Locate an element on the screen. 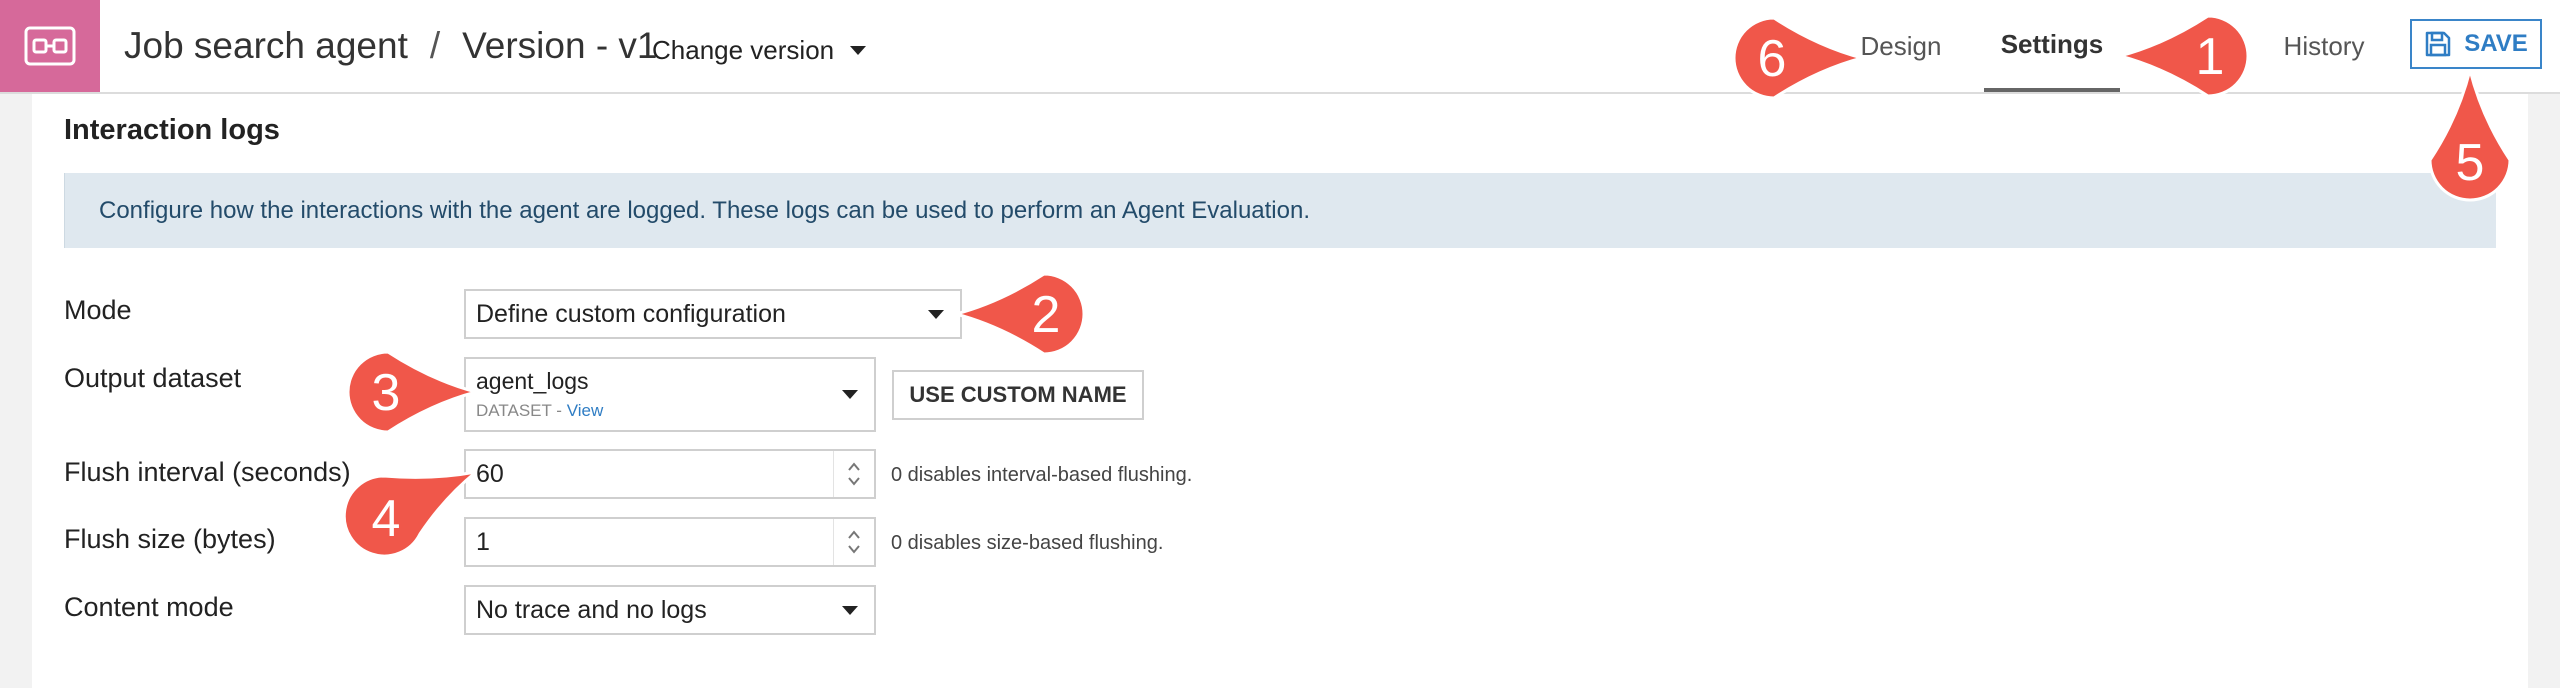 The height and width of the screenshot is (688, 2560). output-dataset-caret-wrap is located at coordinates (858, 394).